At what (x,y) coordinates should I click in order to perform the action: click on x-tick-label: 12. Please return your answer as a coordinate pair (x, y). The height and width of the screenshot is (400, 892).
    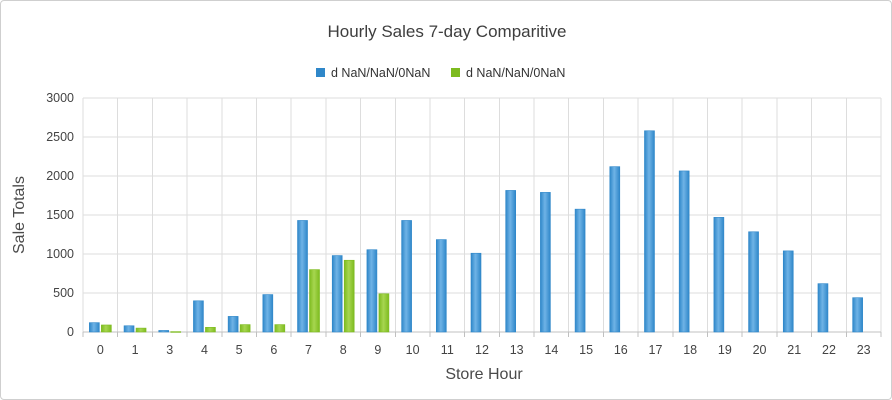
    Looking at the image, I should click on (482, 350).